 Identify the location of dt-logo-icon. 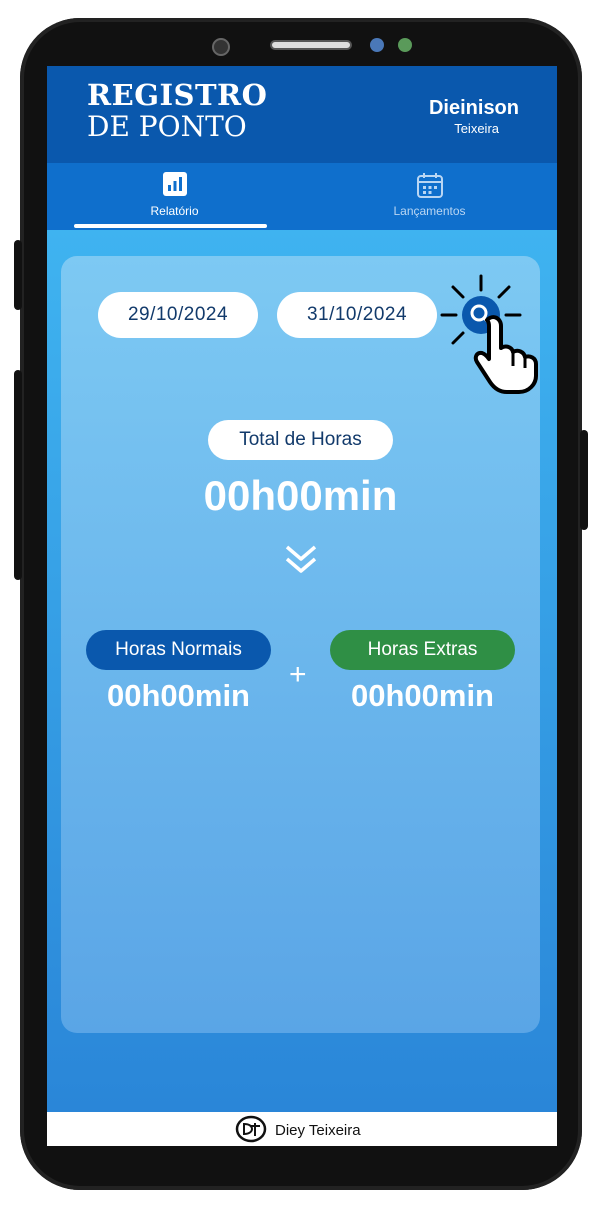
(251, 1129).